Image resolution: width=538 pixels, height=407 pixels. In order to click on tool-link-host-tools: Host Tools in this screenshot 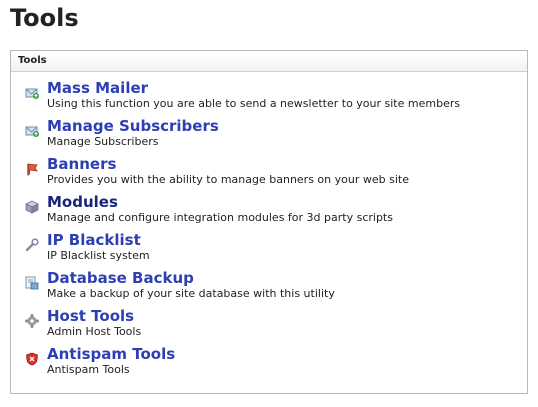, I will do `click(287, 316)`.